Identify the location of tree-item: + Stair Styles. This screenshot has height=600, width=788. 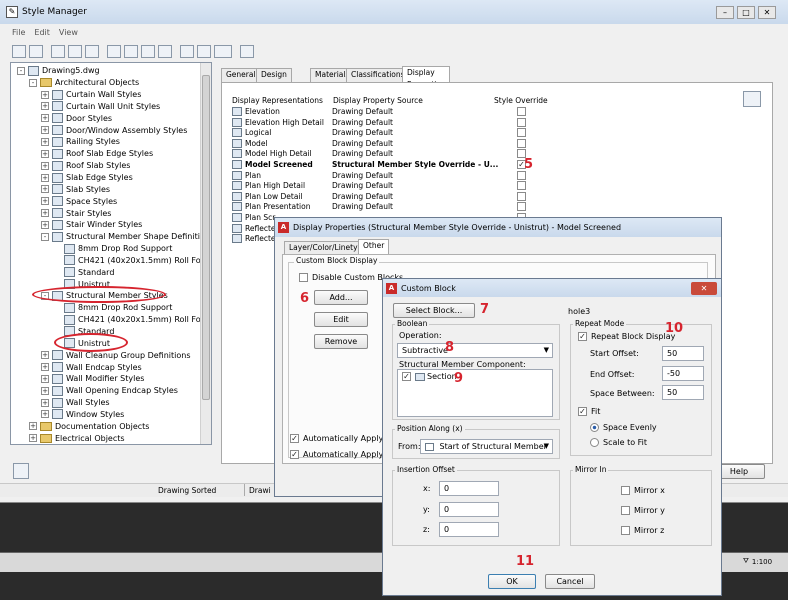
(106, 213).